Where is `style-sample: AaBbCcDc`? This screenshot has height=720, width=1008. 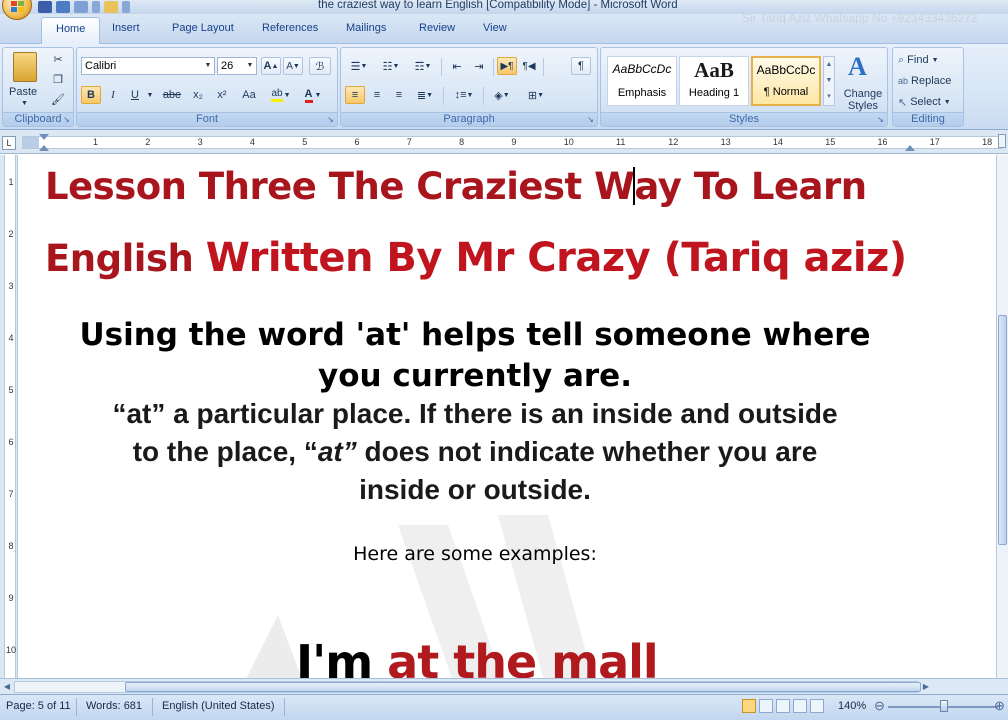 style-sample: AaBbCcDc is located at coordinates (786, 70).